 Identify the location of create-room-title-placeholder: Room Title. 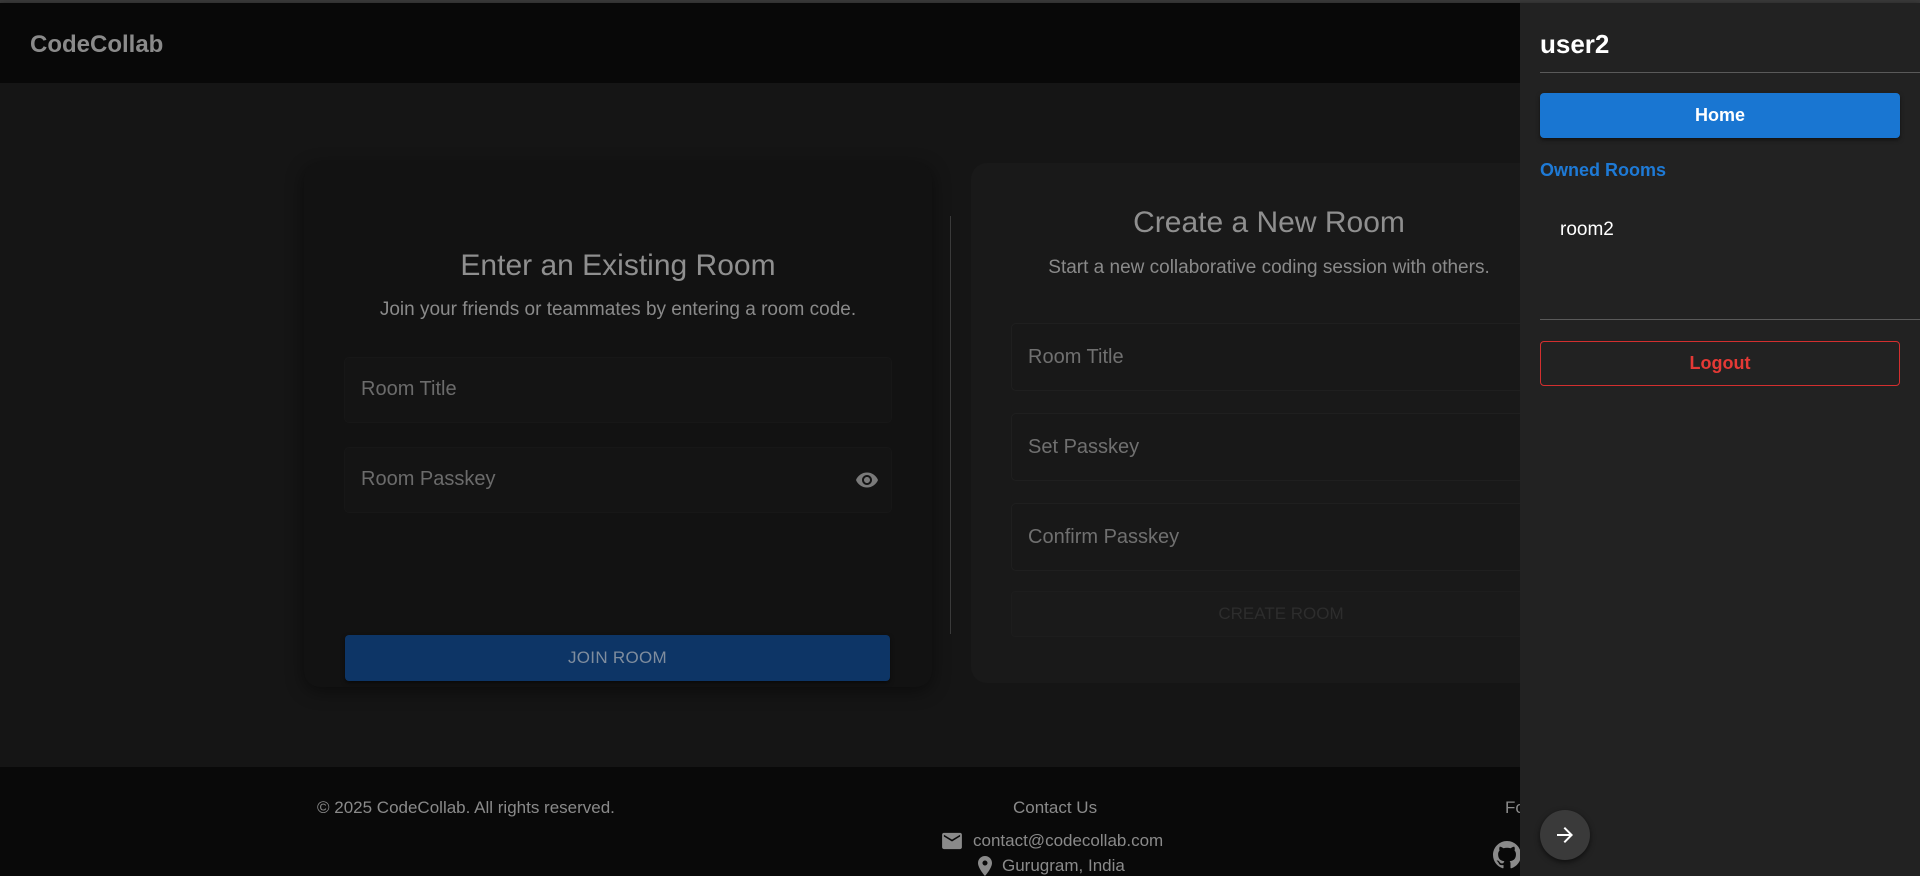
(1076, 357).